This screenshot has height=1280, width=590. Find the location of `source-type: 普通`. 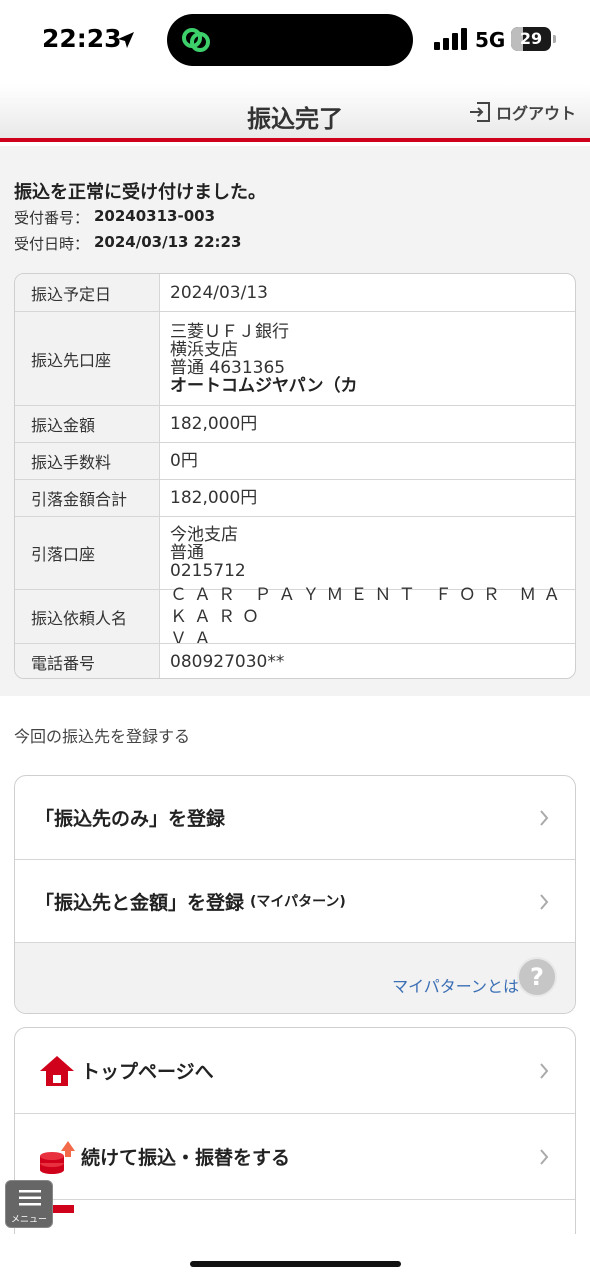

source-type: 普通 is located at coordinates (187, 553).